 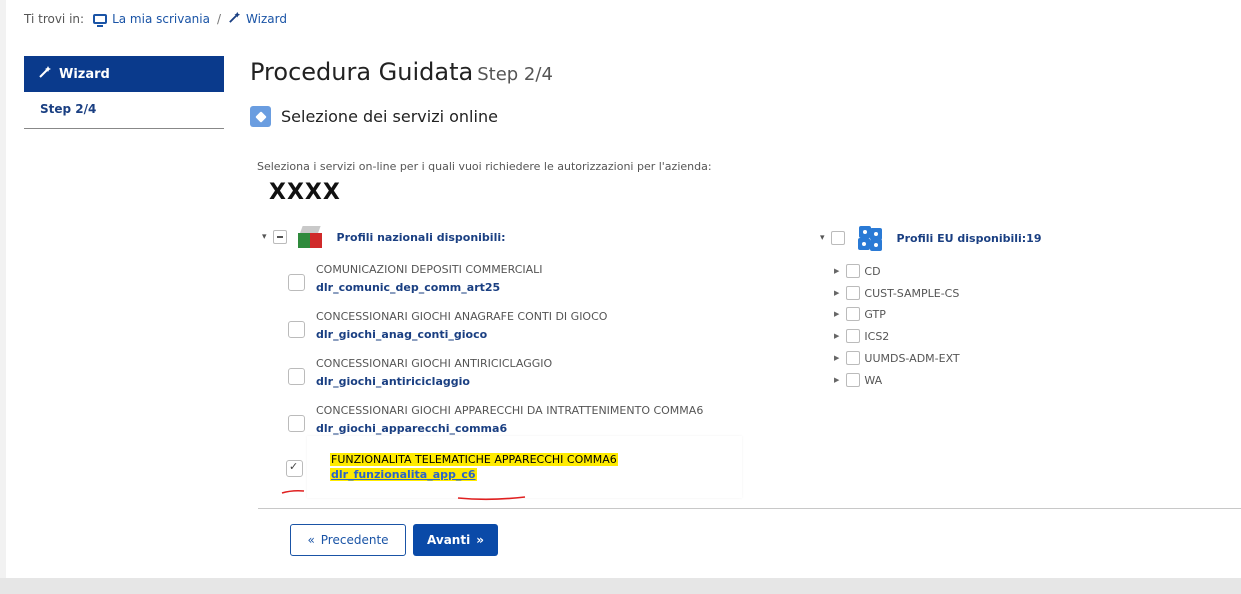 I want to click on previous-button: « Precedente, so click(x=348, y=540).